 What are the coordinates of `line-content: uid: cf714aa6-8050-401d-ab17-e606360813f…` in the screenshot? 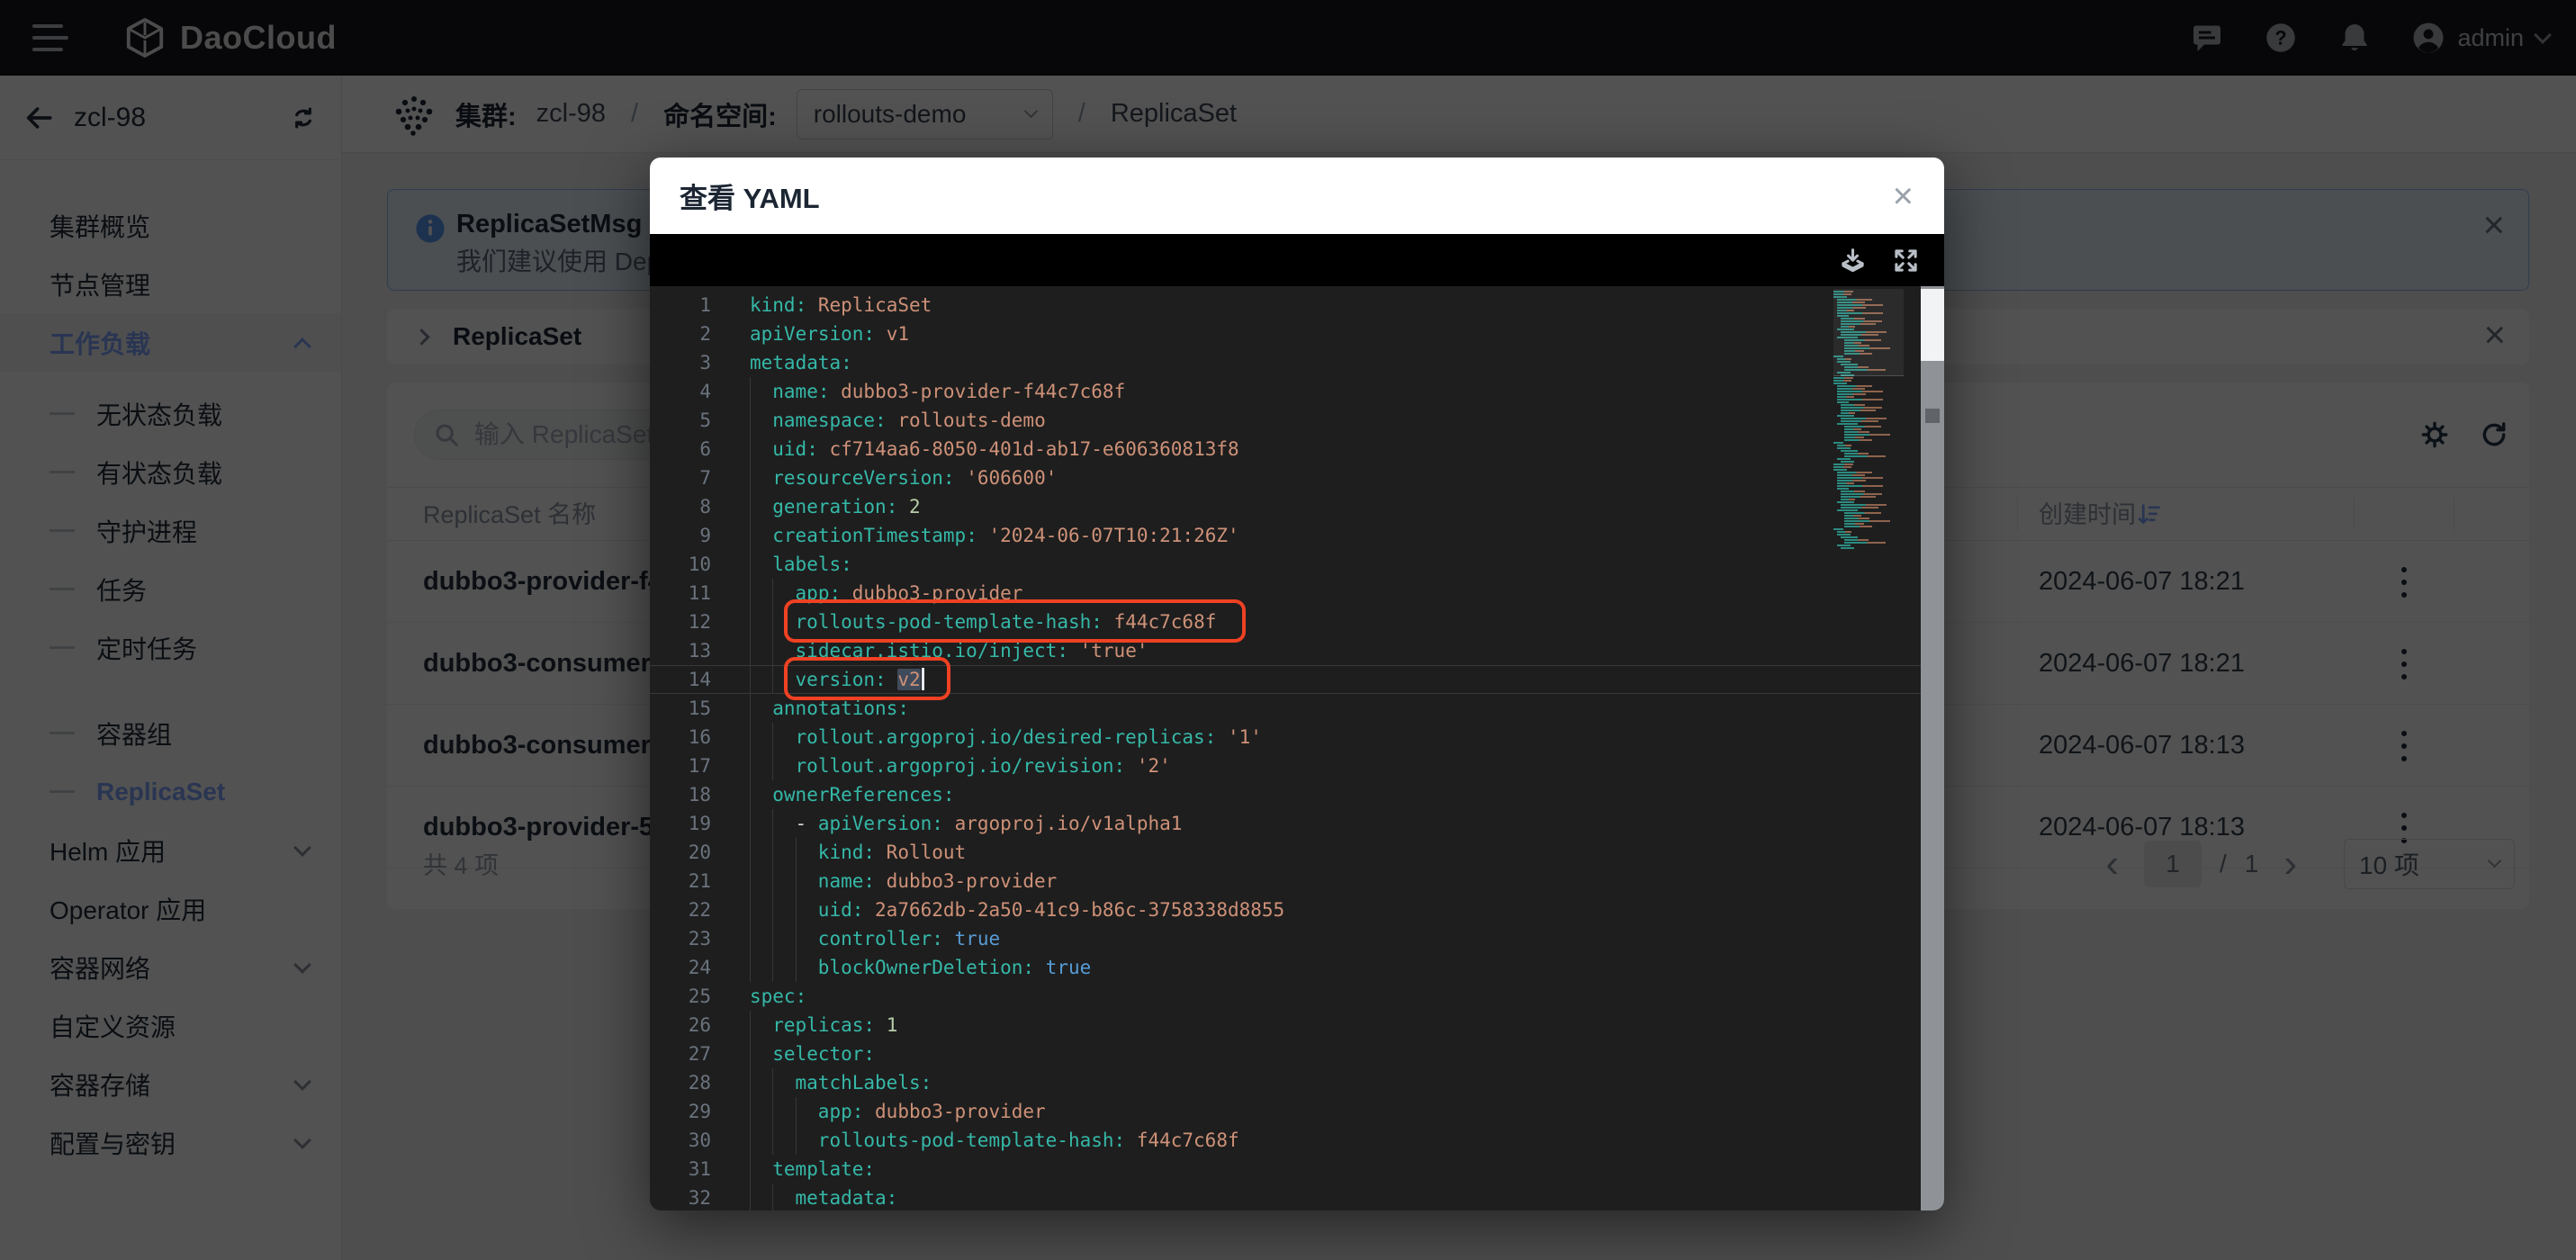 It's located at (994, 449).